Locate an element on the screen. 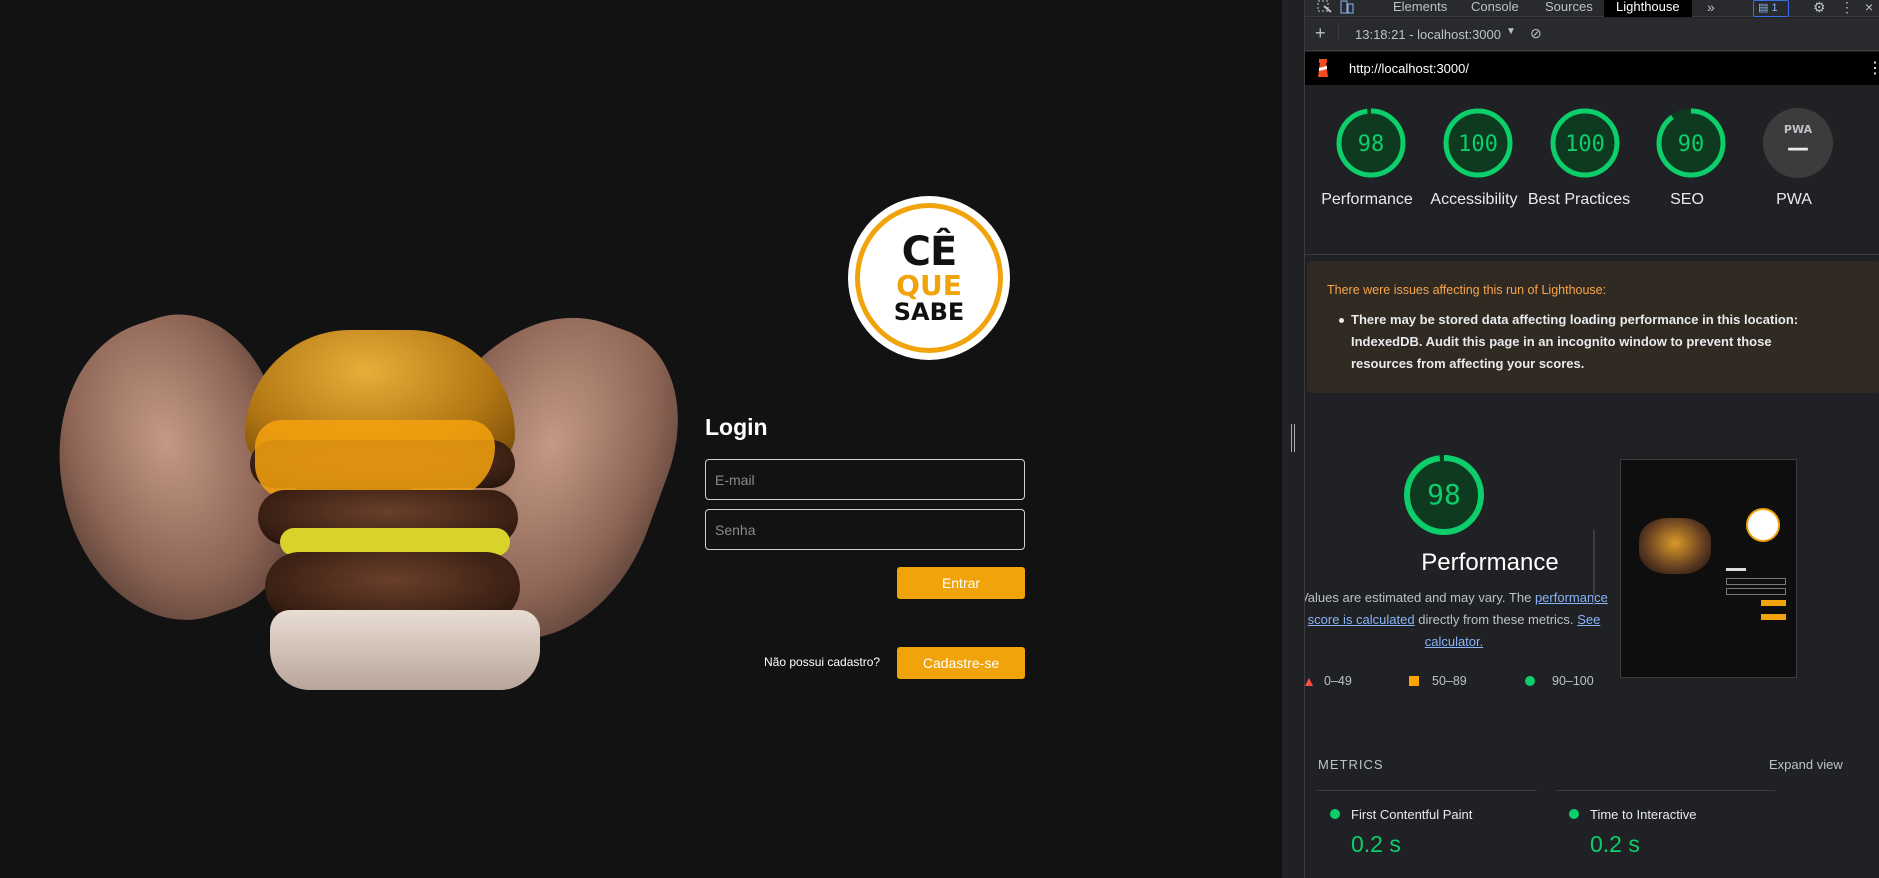 The width and height of the screenshot is (1879, 878). desc-prefix: Values are estimated and may vary. The is located at coordinates (1418, 597).